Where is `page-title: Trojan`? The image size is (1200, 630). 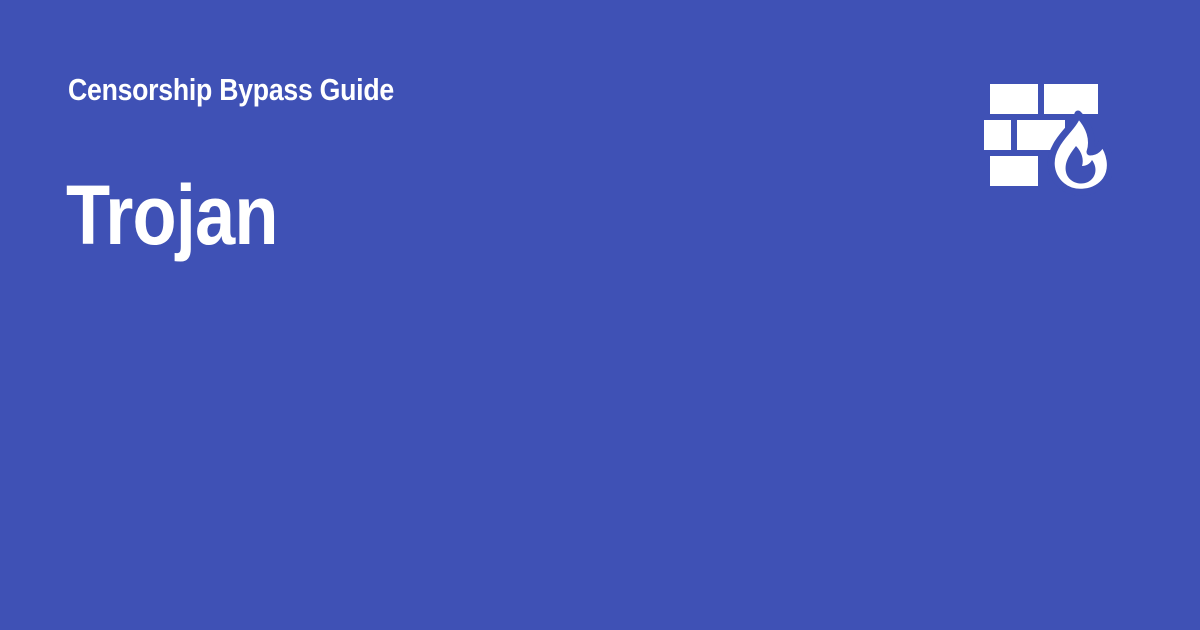 page-title: Trojan is located at coordinates (172, 215).